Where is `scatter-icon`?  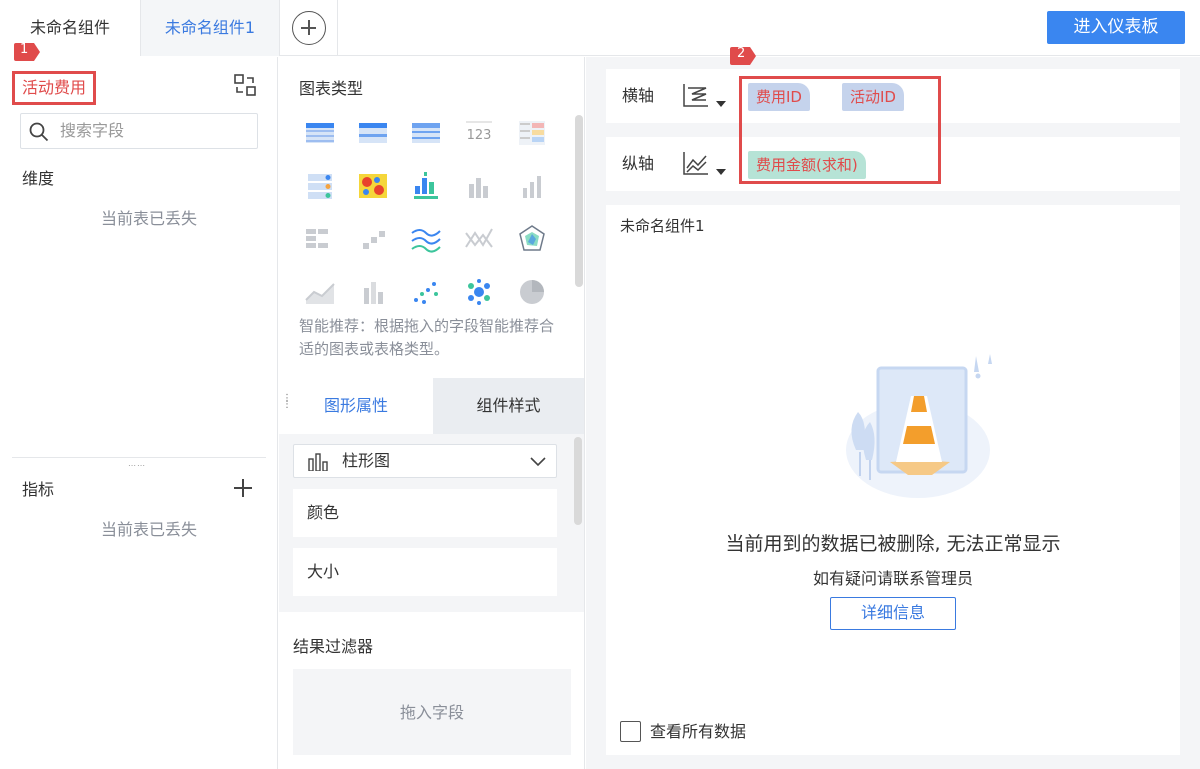 scatter-icon is located at coordinates (426, 292).